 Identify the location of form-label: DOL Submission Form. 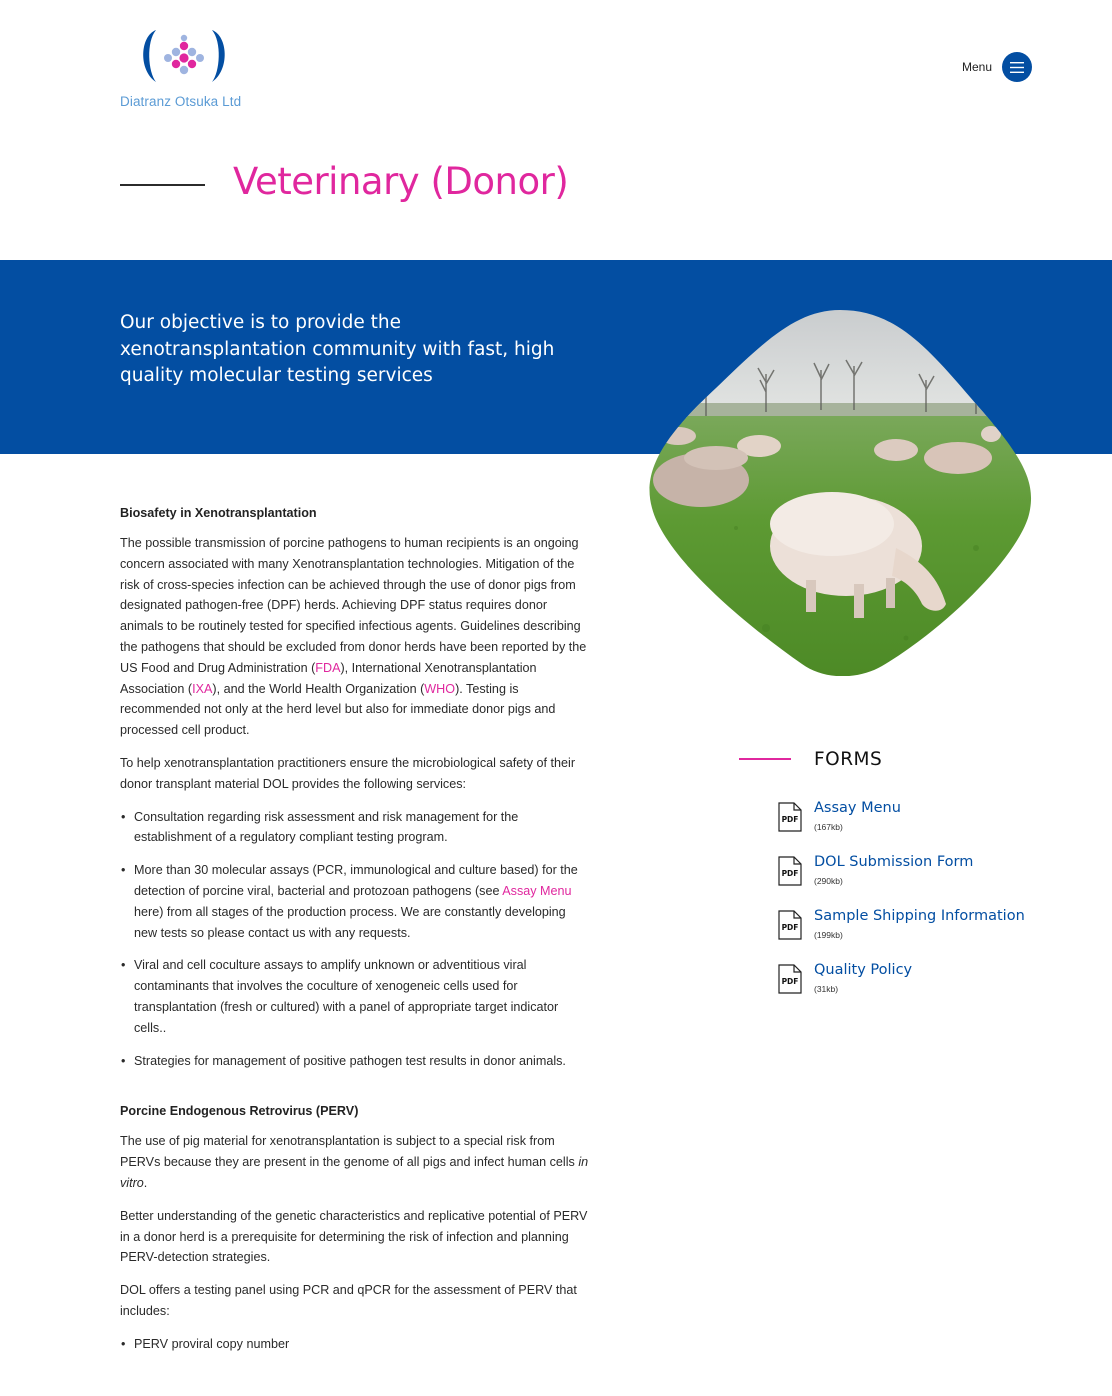
(893, 862).